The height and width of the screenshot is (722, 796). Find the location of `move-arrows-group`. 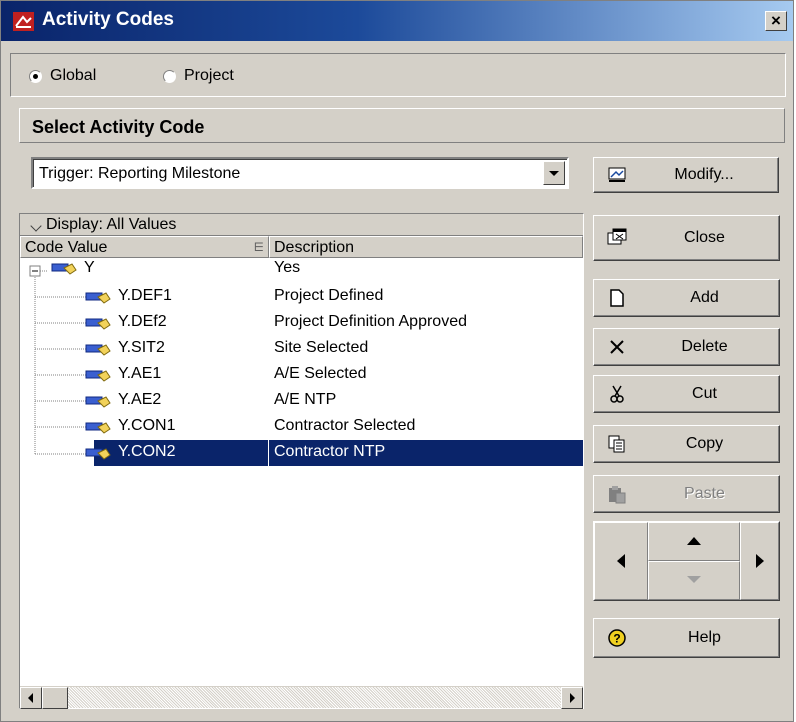

move-arrows-group is located at coordinates (686, 561).